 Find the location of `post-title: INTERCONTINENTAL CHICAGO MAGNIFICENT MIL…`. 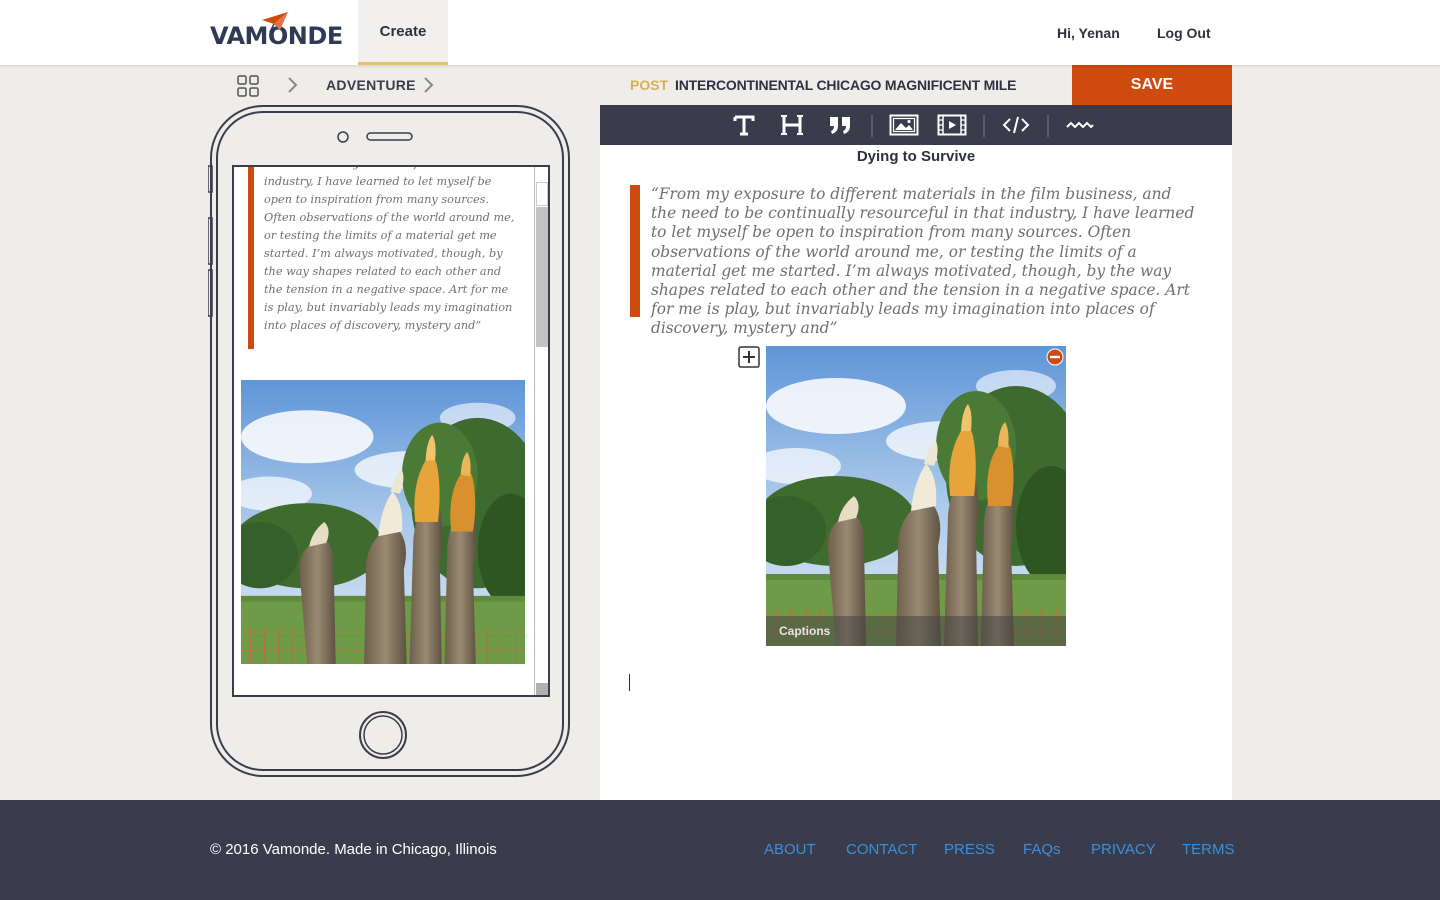

post-title: INTERCONTINENTAL CHICAGO MAGNIFICENT MIL… is located at coordinates (846, 85).